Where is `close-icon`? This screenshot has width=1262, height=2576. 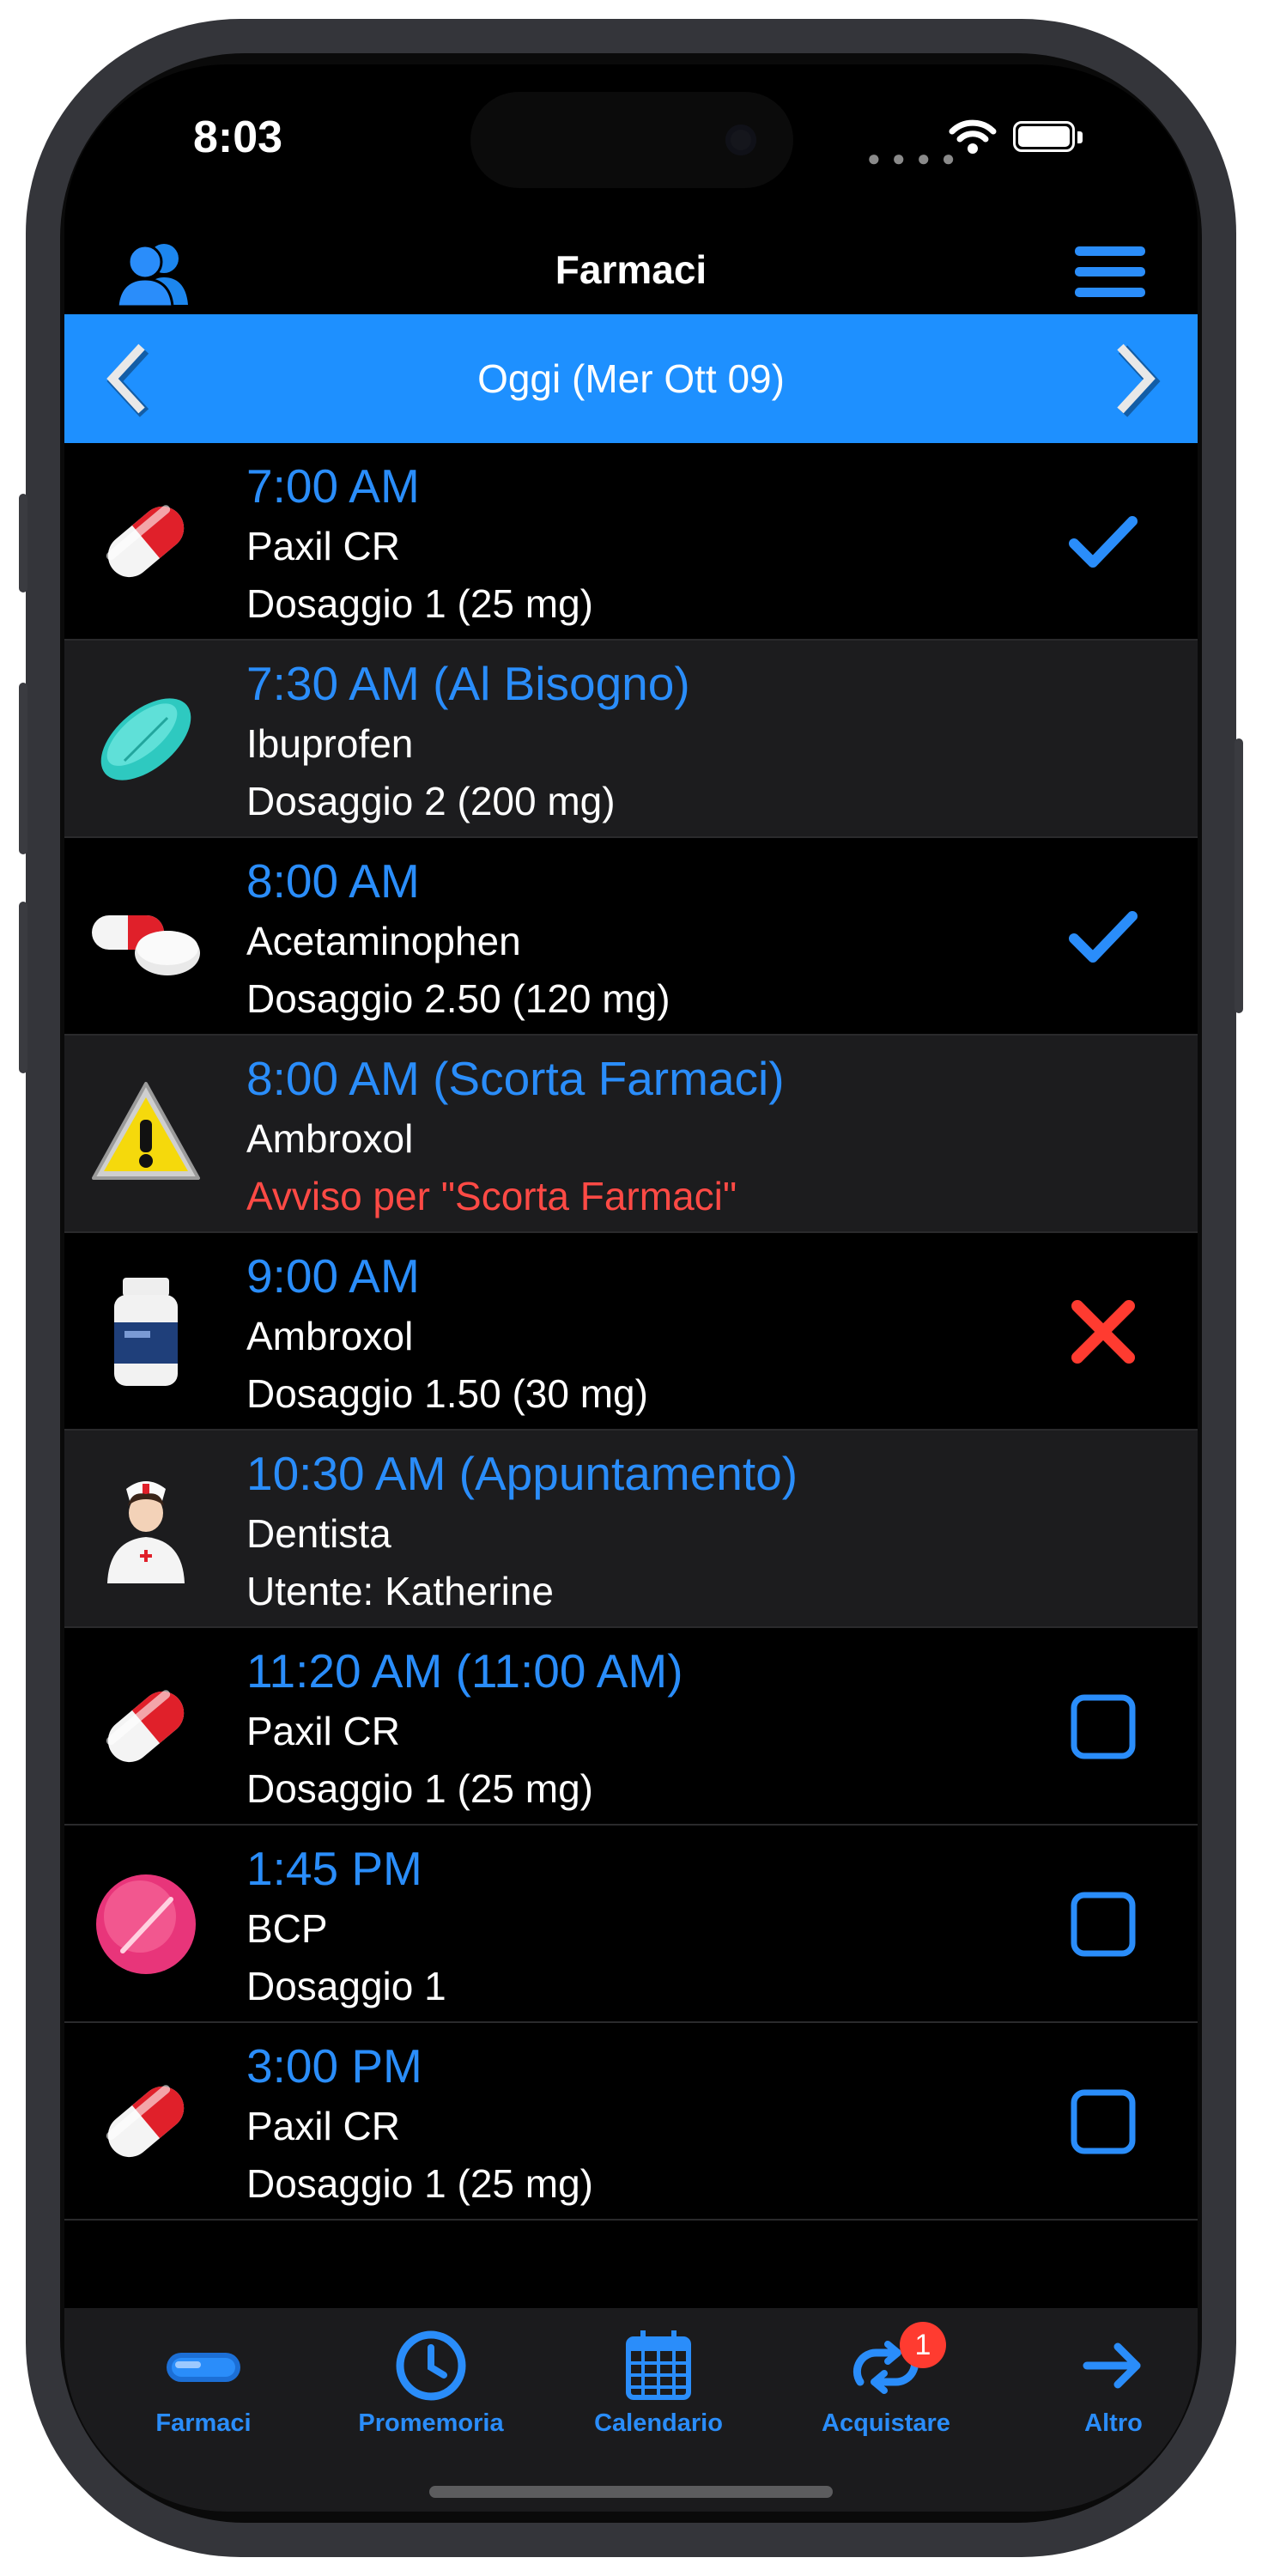 close-icon is located at coordinates (1103, 1331).